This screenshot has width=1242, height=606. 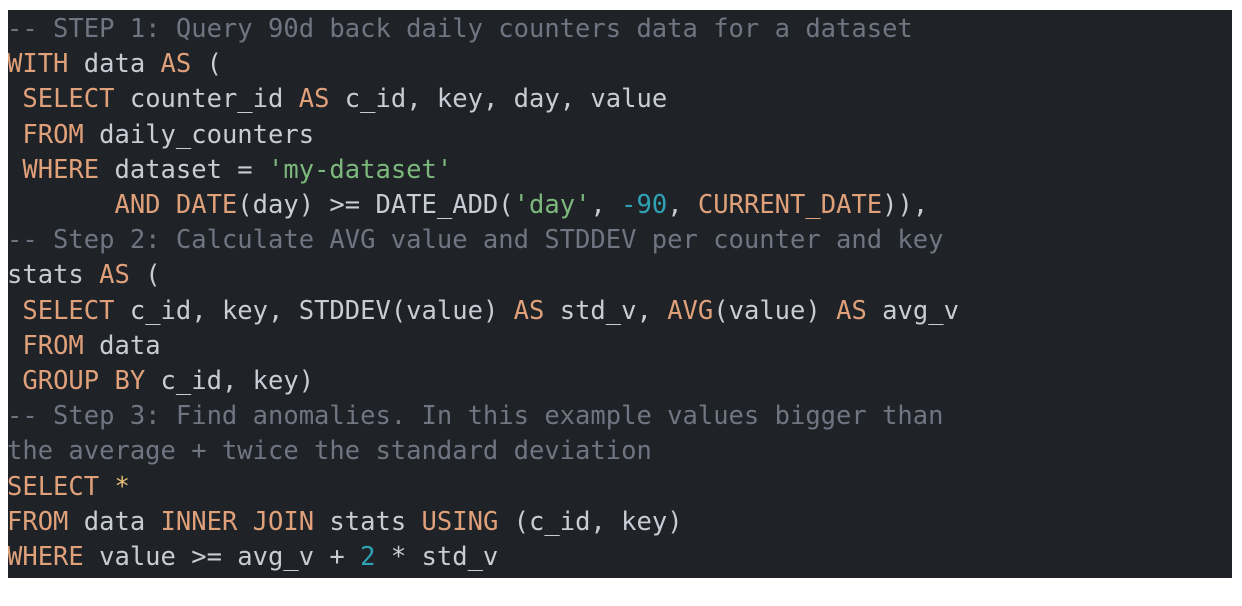 I want to click on code-token-plain: c_id, key, day, value, so click(x=498, y=99).